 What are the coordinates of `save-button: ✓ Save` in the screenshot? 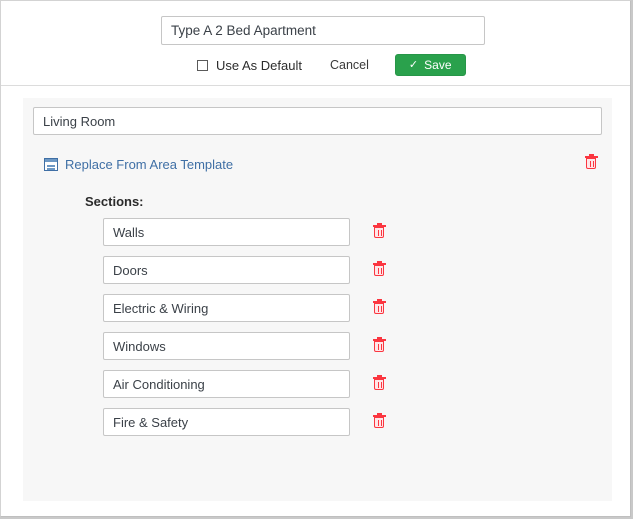 It's located at (430, 65).